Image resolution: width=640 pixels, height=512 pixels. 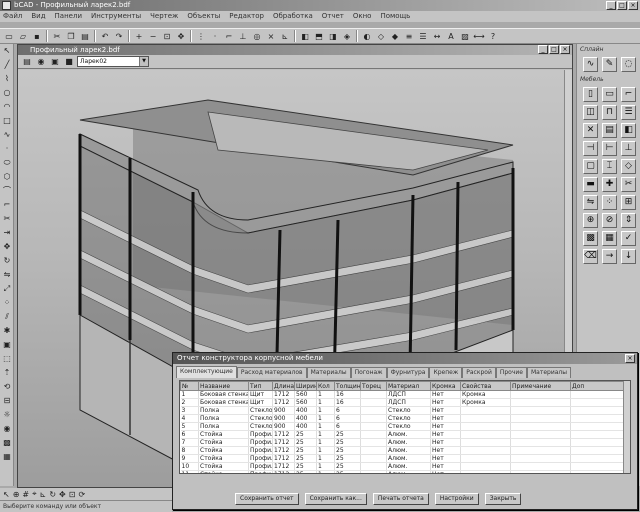 What do you see at coordinates (223, 386) in the screenshot?
I see `column-header: Название` at bounding box center [223, 386].